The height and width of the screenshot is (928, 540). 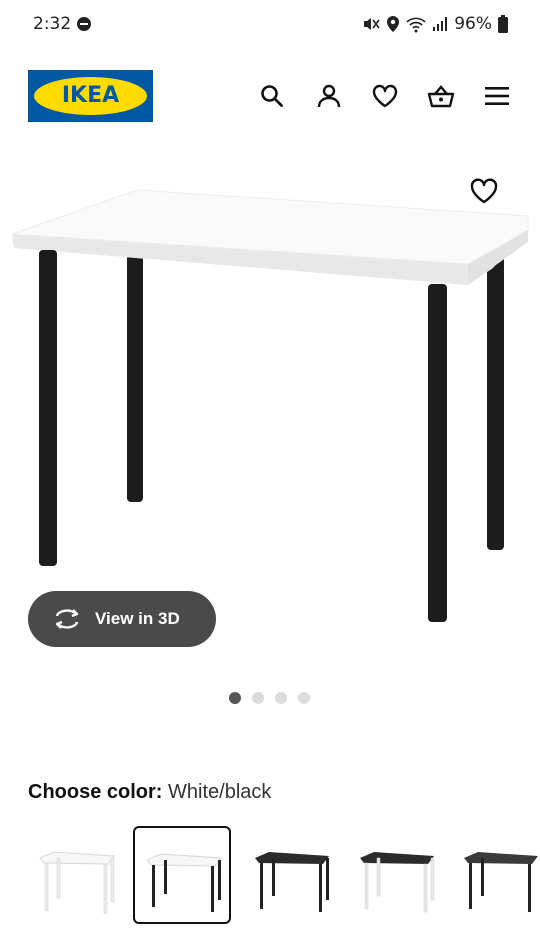 I want to click on logo-text: IKEA, so click(x=90, y=95).